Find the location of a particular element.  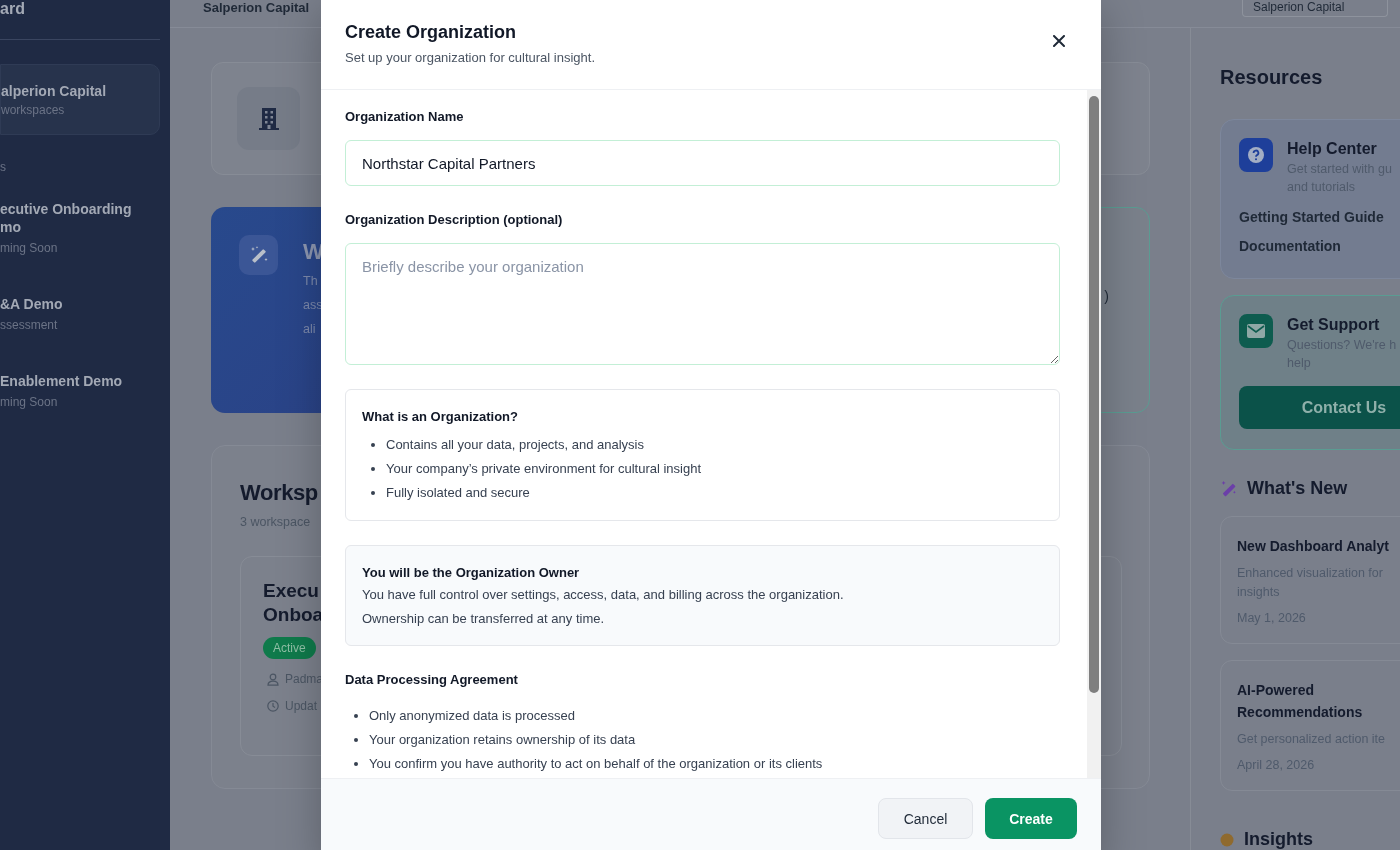

workspace-title: Execu is located at coordinates (291, 591).